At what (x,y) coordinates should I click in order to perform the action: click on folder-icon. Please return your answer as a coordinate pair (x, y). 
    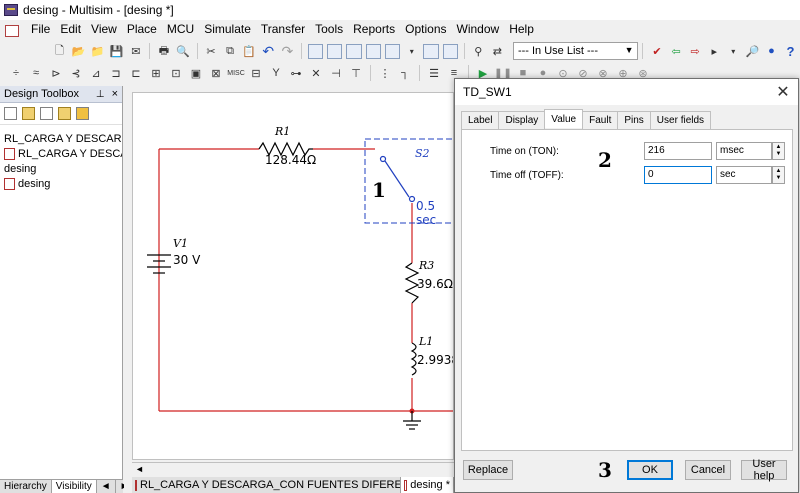
    Looking at the image, I should click on (64, 113).